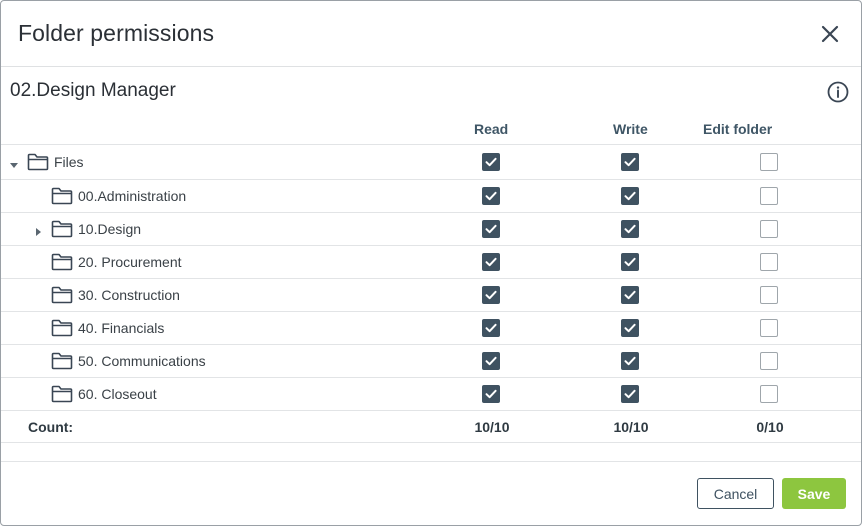 This screenshot has width=862, height=526. Describe the element at coordinates (93, 90) in the screenshot. I see `group-name: 02.Design Manager` at that location.